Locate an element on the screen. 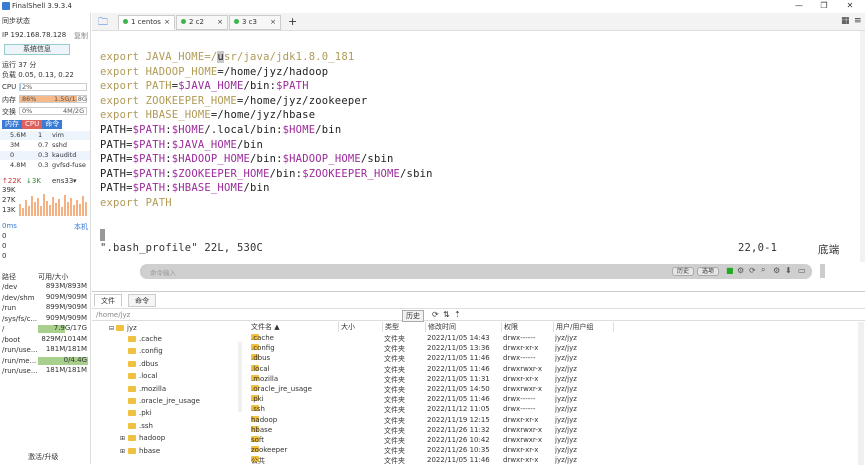 The image size is (865, 466). tree-item-label: .config is located at coordinates (151, 351).